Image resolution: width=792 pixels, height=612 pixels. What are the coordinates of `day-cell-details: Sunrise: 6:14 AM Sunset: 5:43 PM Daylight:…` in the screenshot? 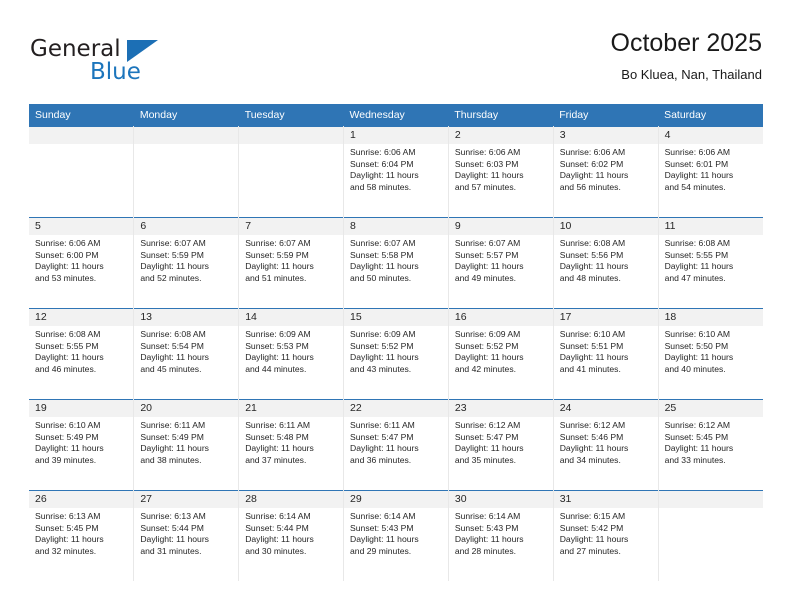 It's located at (396, 532).